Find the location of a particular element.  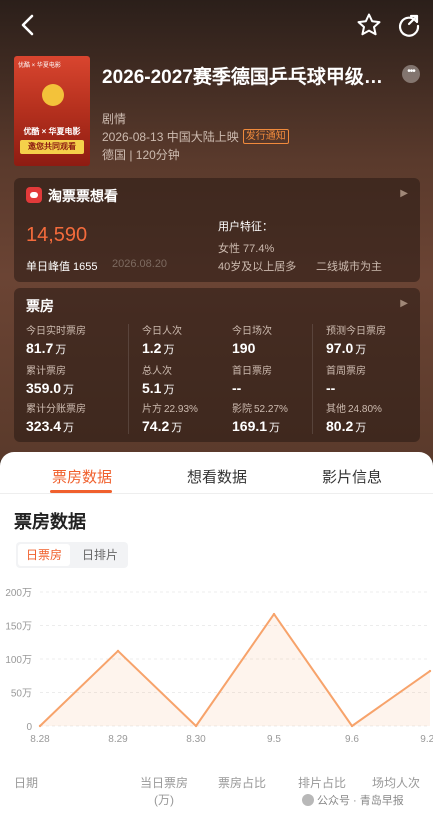

watermark-text: 公众号 · 青岛早报 is located at coordinates (360, 801).